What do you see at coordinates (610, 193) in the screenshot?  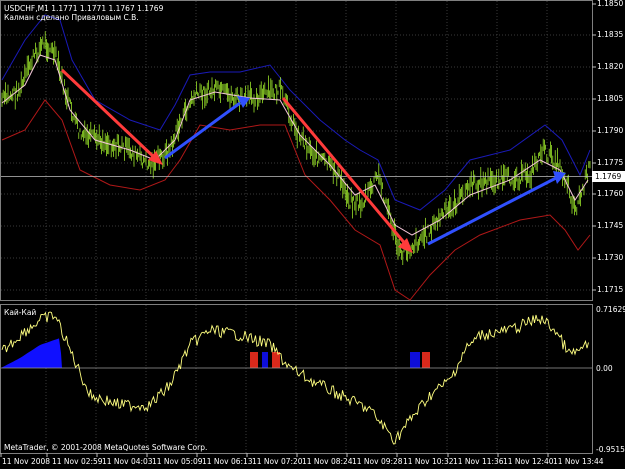 I see `price-label: 1.1760` at bounding box center [610, 193].